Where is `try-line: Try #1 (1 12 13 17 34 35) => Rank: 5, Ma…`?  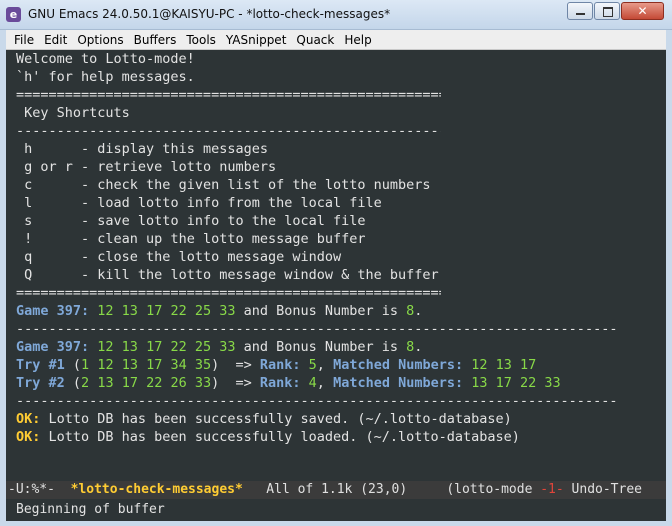 try-line: Try #1 (1 12 13 17 34 35) => Rank: 5, Ma… is located at coordinates (341, 365).